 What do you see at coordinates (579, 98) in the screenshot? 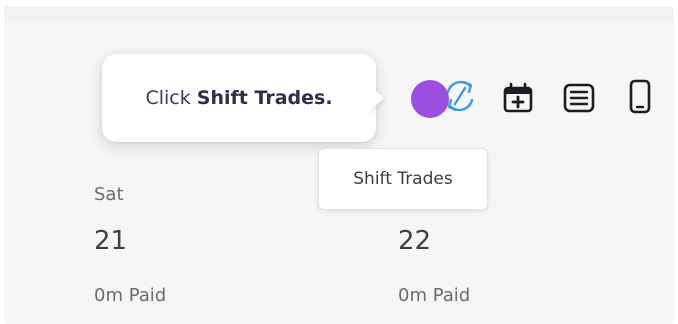
I see `list-view-icon` at bounding box center [579, 98].